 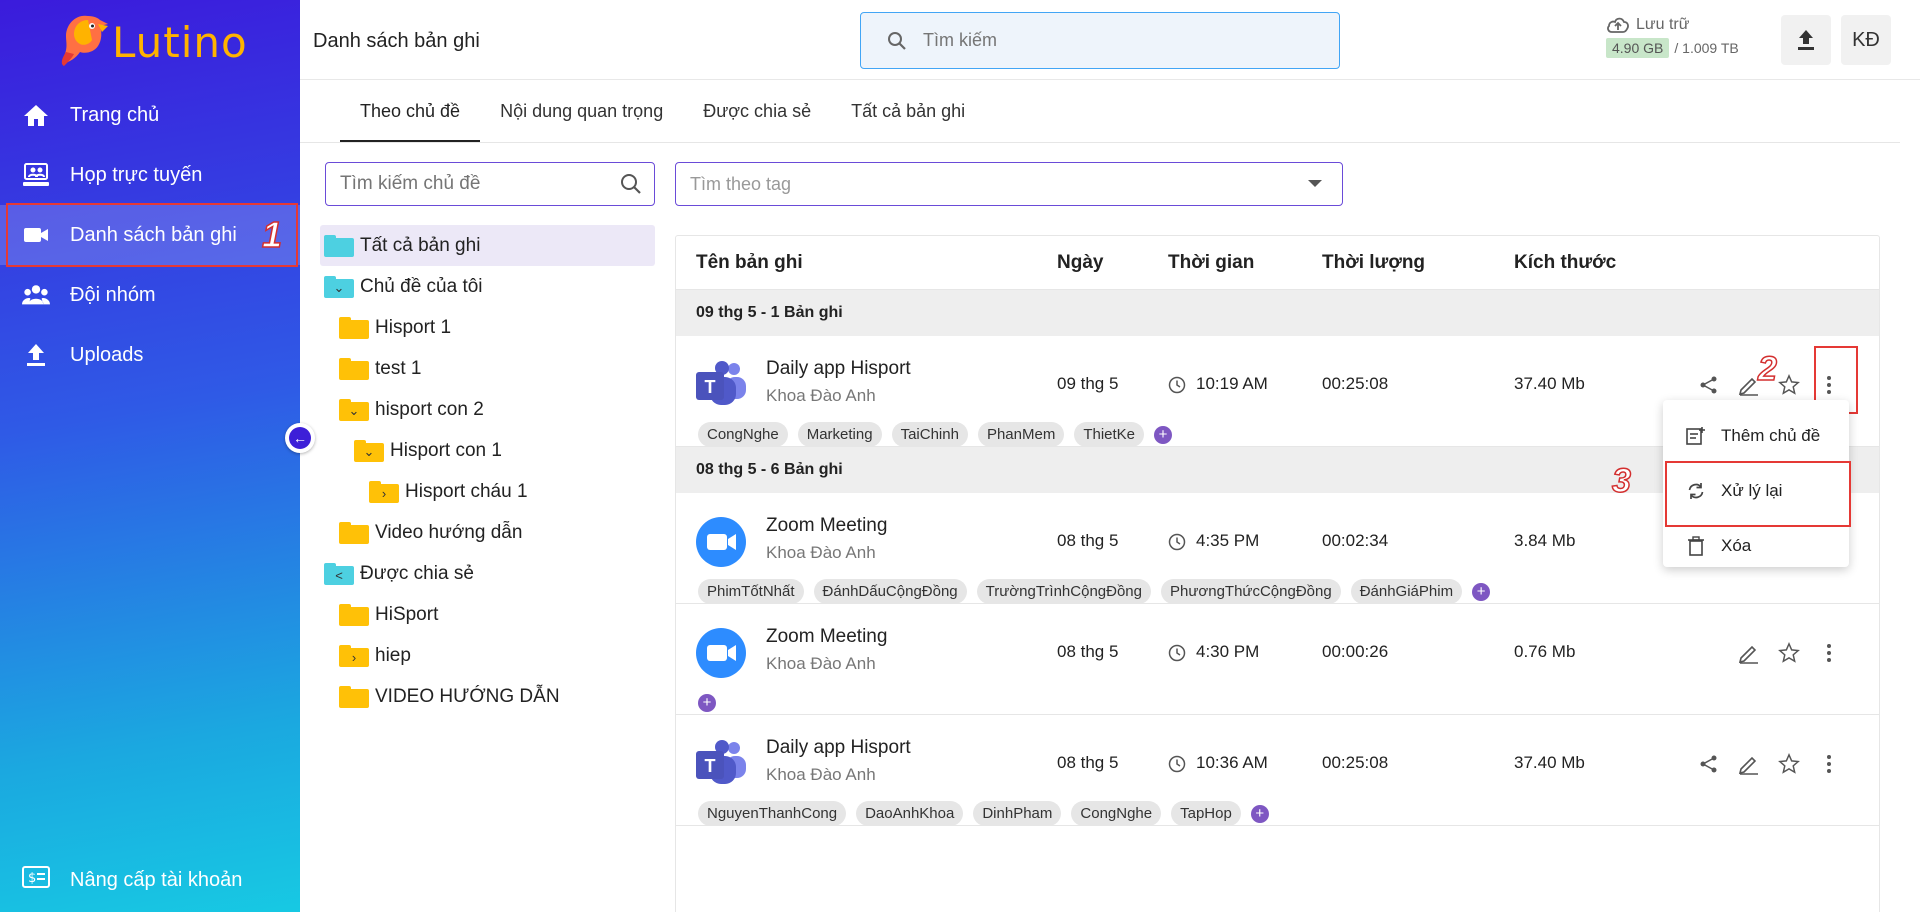 What do you see at coordinates (1638, 48) in the screenshot?
I see `storage-used: 4.90 GB` at bounding box center [1638, 48].